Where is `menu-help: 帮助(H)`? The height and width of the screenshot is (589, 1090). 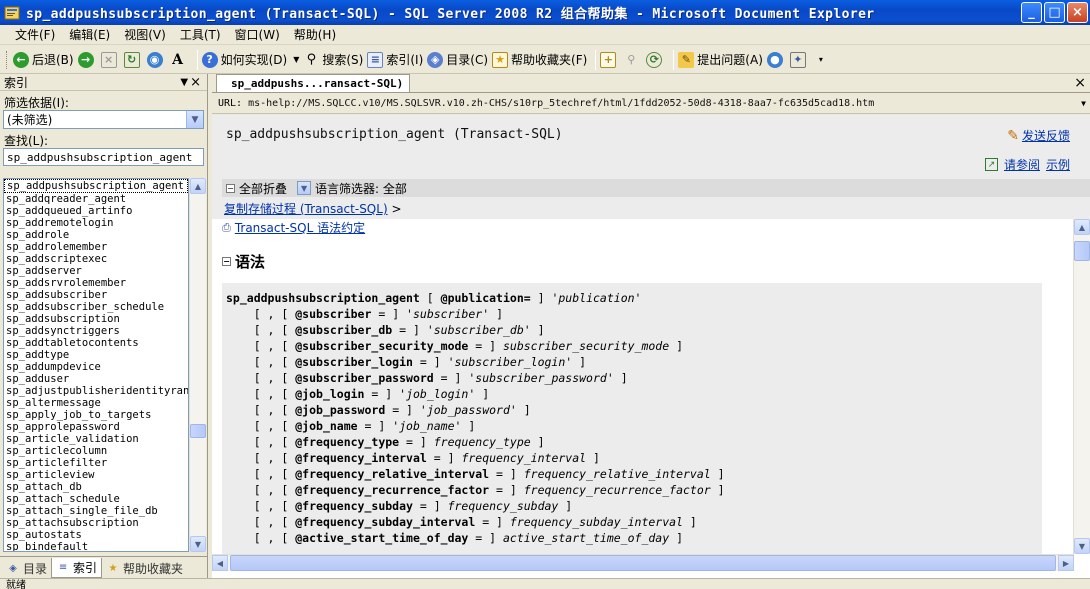 menu-help: 帮助(H) is located at coordinates (315, 35).